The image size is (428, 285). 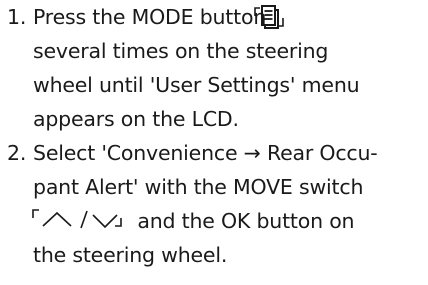 What do you see at coordinates (198, 187) in the screenshot?
I see `step-text-line: pant Alert' with the MOVE switch` at bounding box center [198, 187].